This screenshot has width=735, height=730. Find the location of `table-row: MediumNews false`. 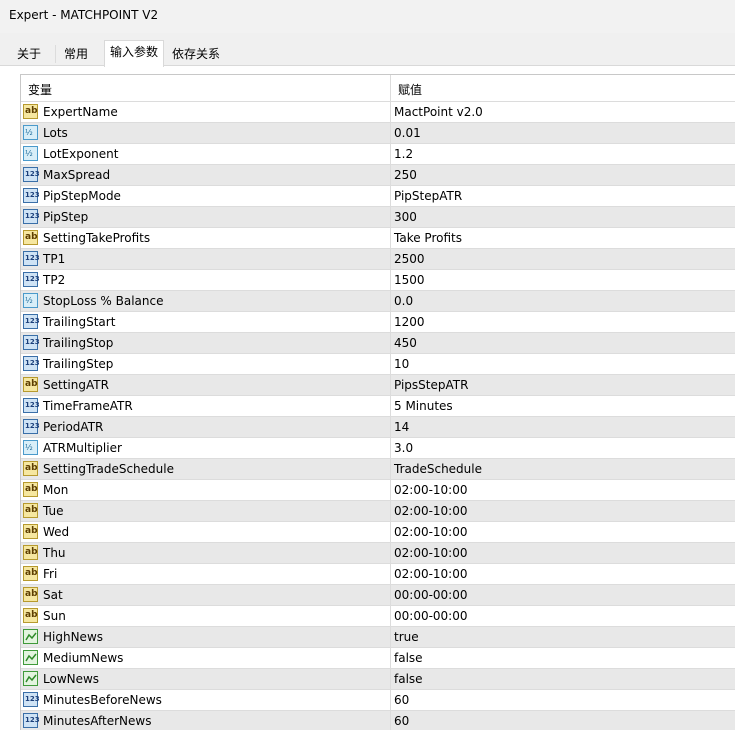

table-row: MediumNews false is located at coordinates (378, 658).